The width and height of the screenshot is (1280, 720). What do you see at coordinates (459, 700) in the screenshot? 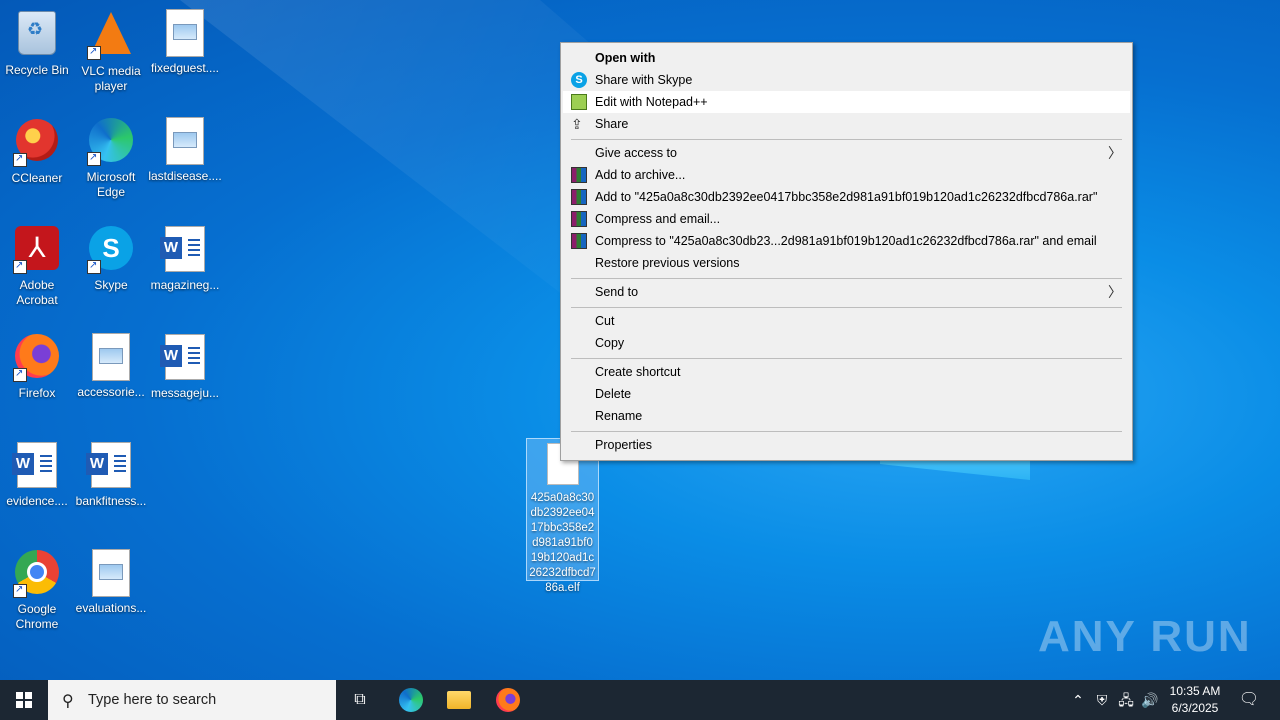
I see `taskbar-file-explorer-button` at bounding box center [459, 700].